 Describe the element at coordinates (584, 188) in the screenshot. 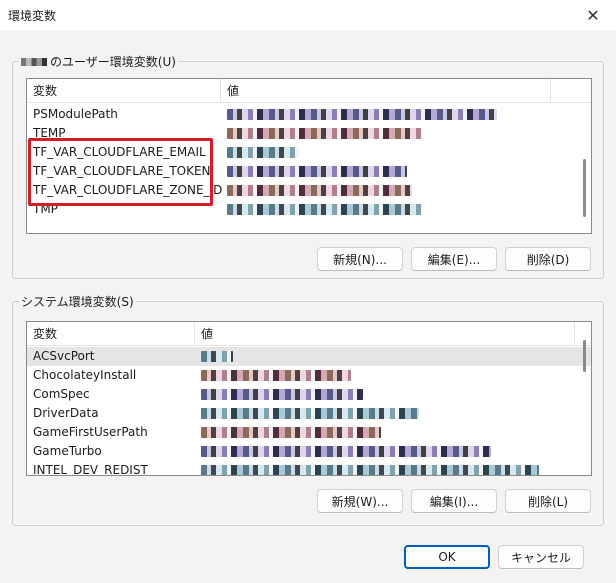

I see `user-list-scroll-thumb` at that location.